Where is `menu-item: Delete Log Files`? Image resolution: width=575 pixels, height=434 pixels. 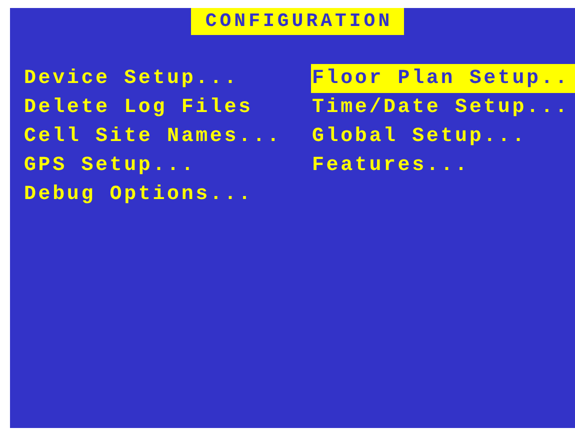 menu-item: Delete Log Files is located at coordinates (138, 107).